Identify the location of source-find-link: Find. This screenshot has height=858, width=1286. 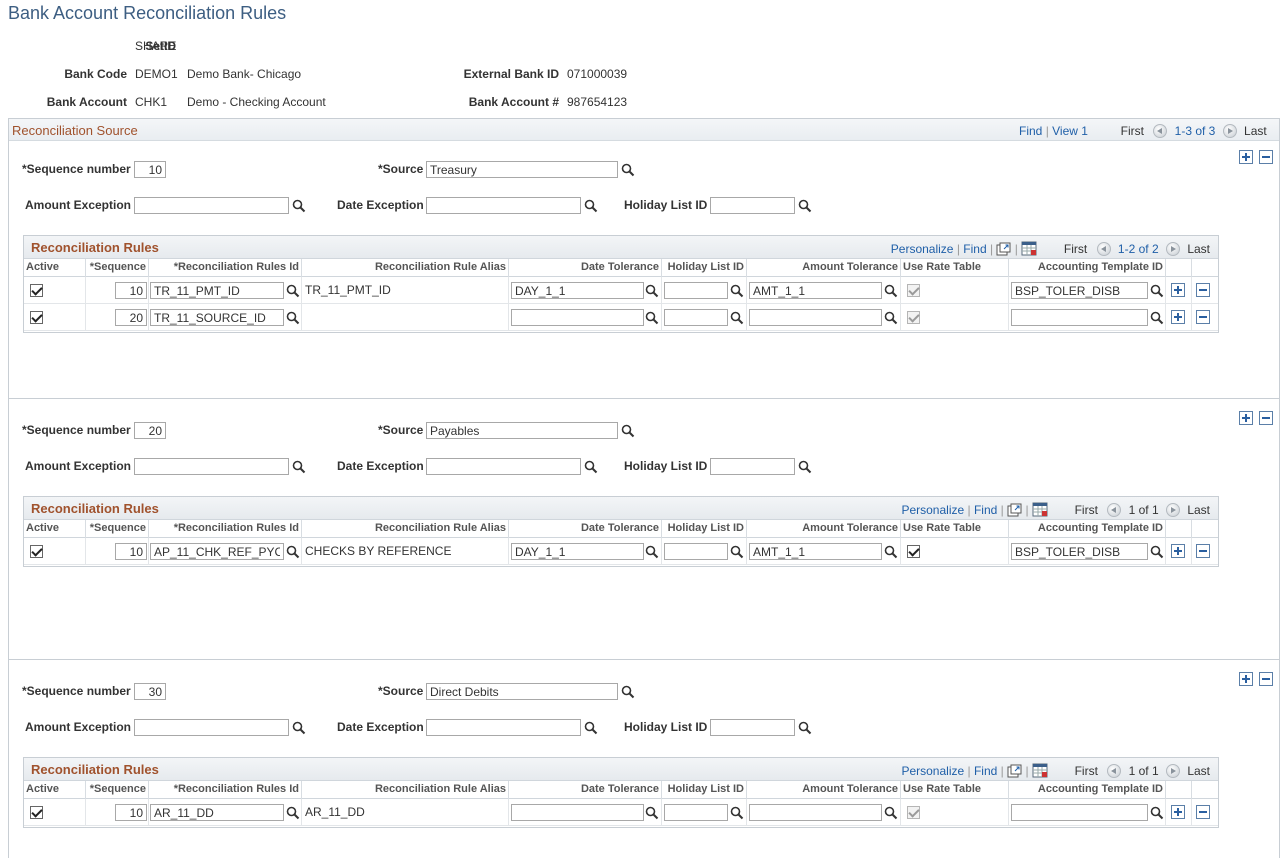
(1030, 131).